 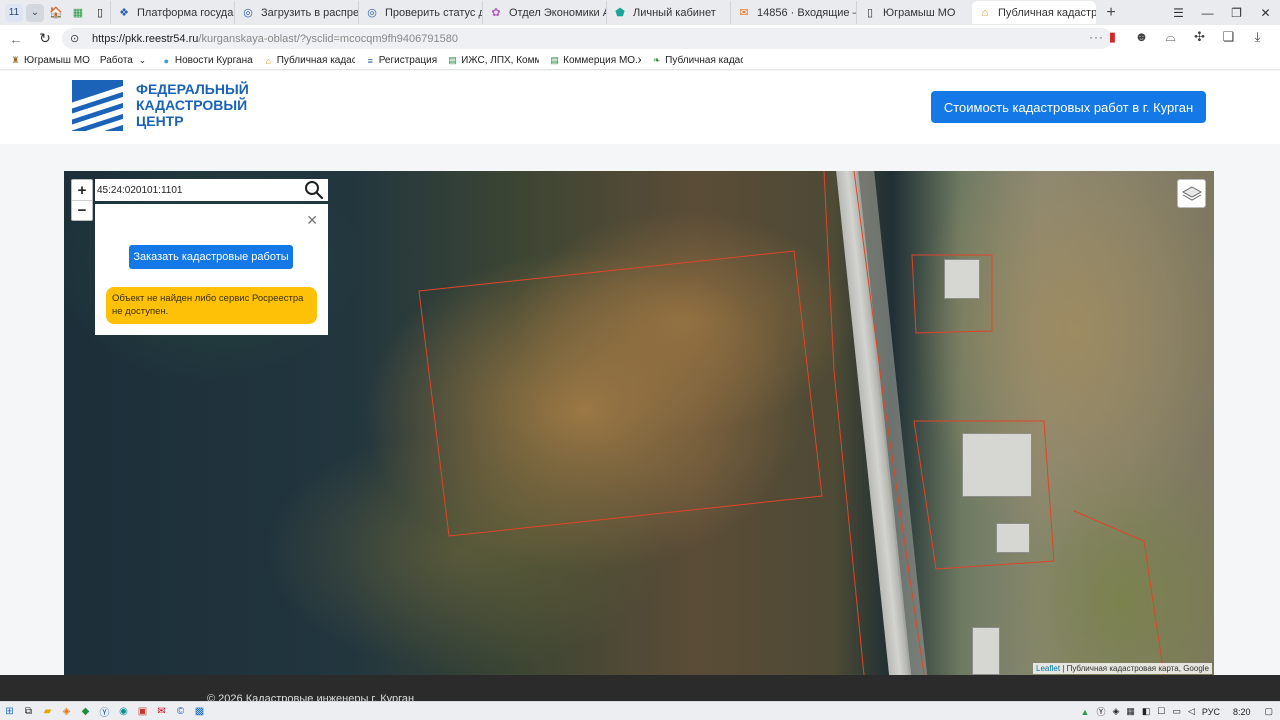 What do you see at coordinates (1228, 37) in the screenshot?
I see `collections-icon: ❏` at bounding box center [1228, 37].